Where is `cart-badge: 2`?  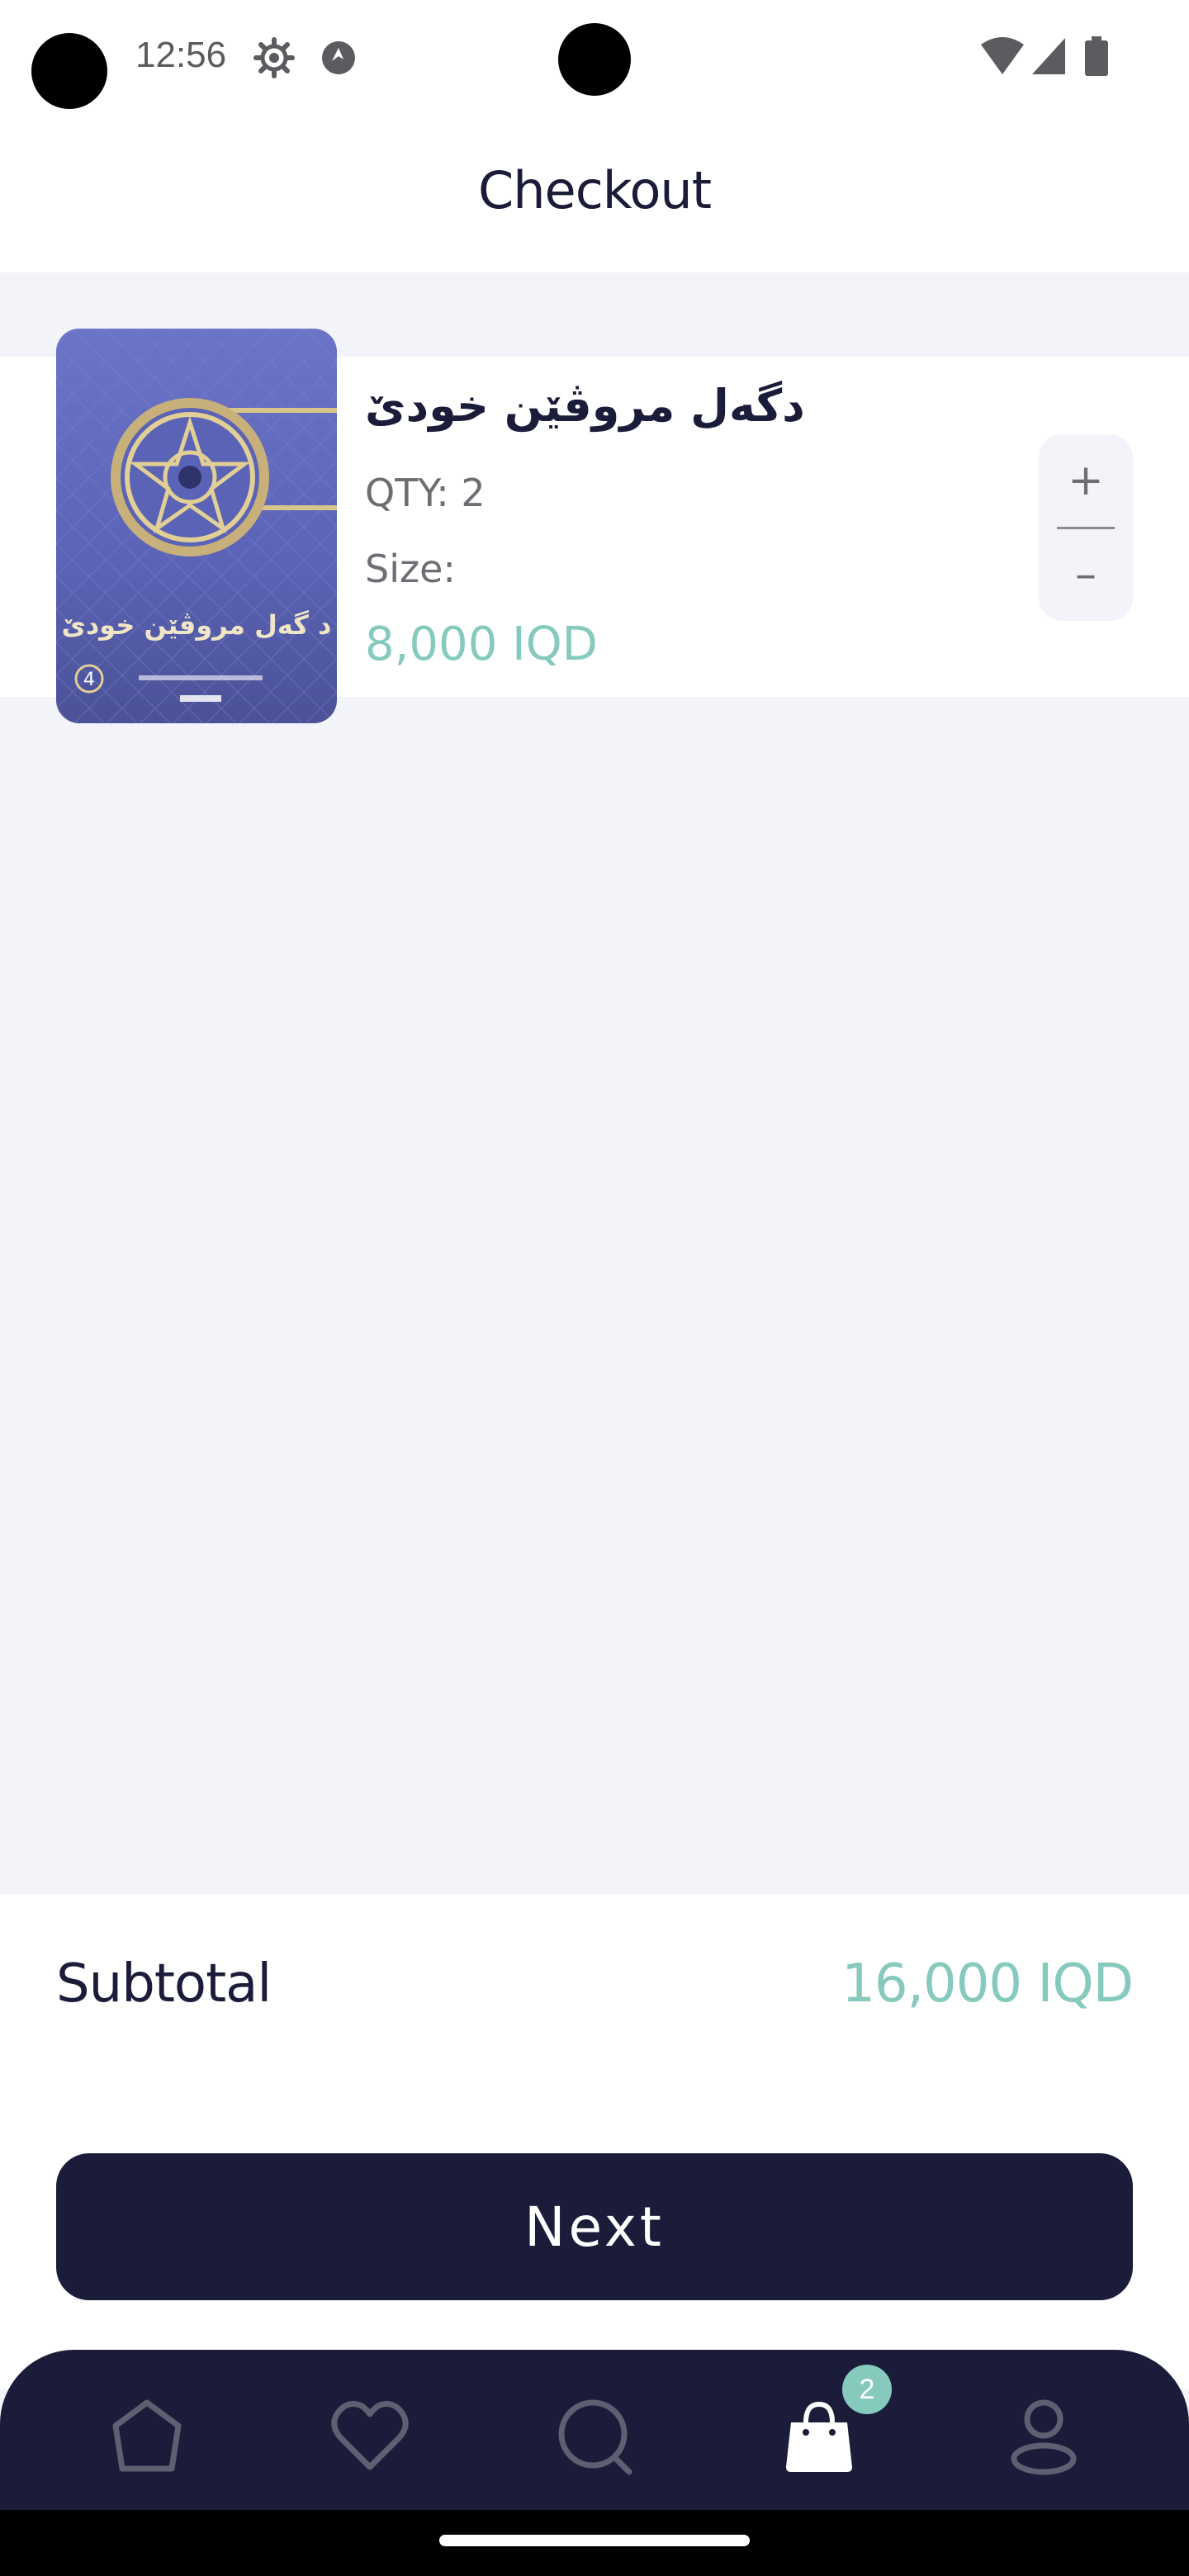
cart-badge: 2 is located at coordinates (867, 2389).